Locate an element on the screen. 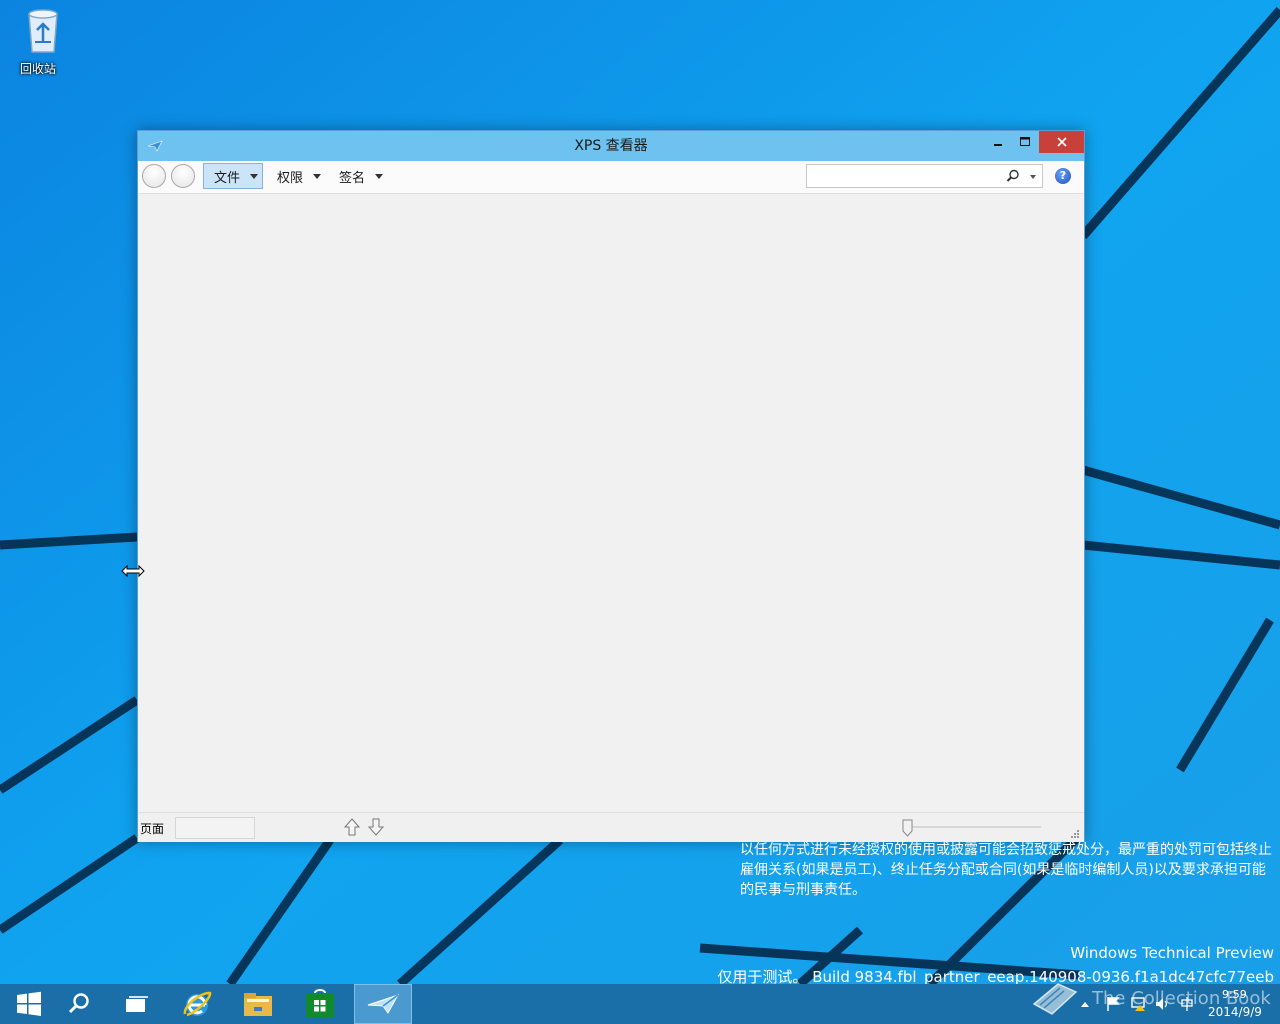 The image size is (1280, 1024). store-icon is located at coordinates (320, 1003).